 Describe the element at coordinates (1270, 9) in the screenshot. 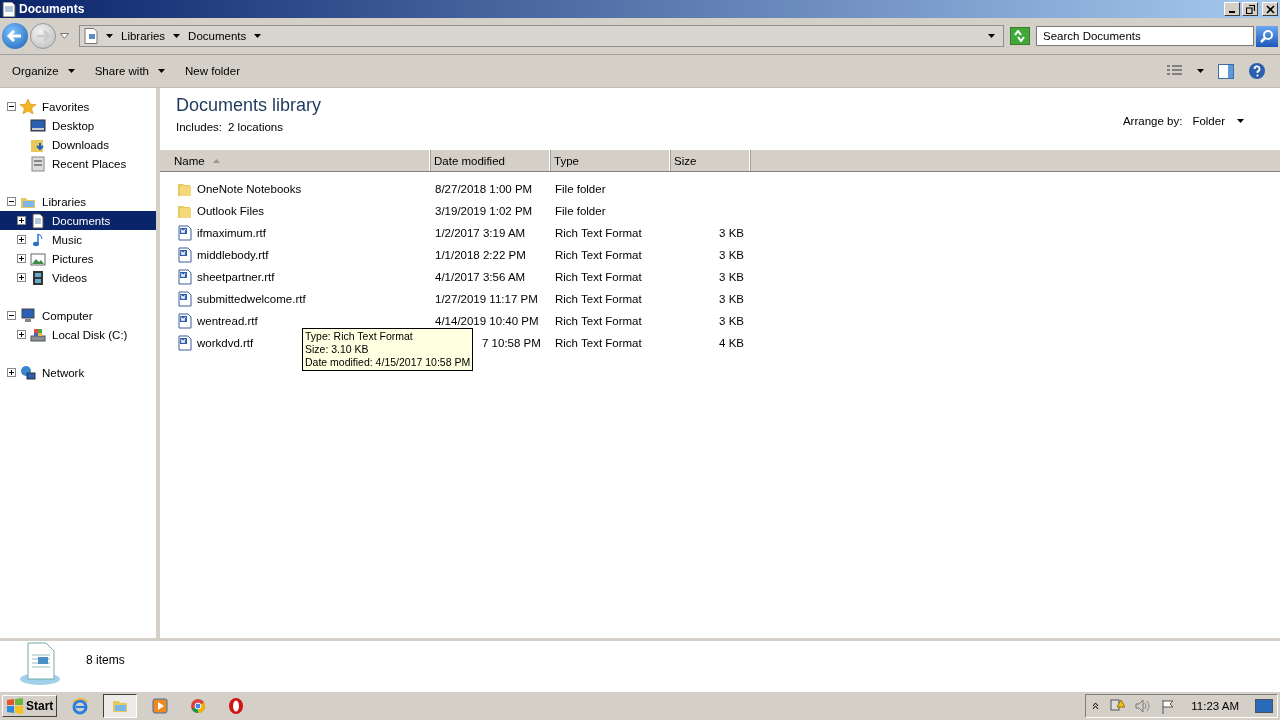

I see `close-button` at that location.